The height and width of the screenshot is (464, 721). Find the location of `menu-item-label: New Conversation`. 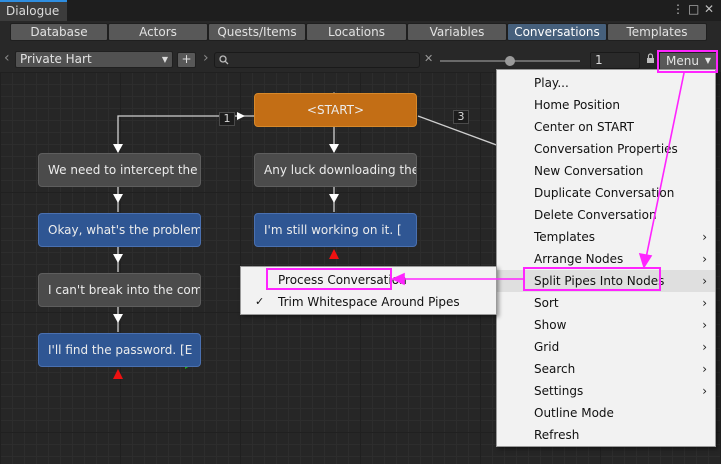

menu-item-label: New Conversation is located at coordinates (589, 171).